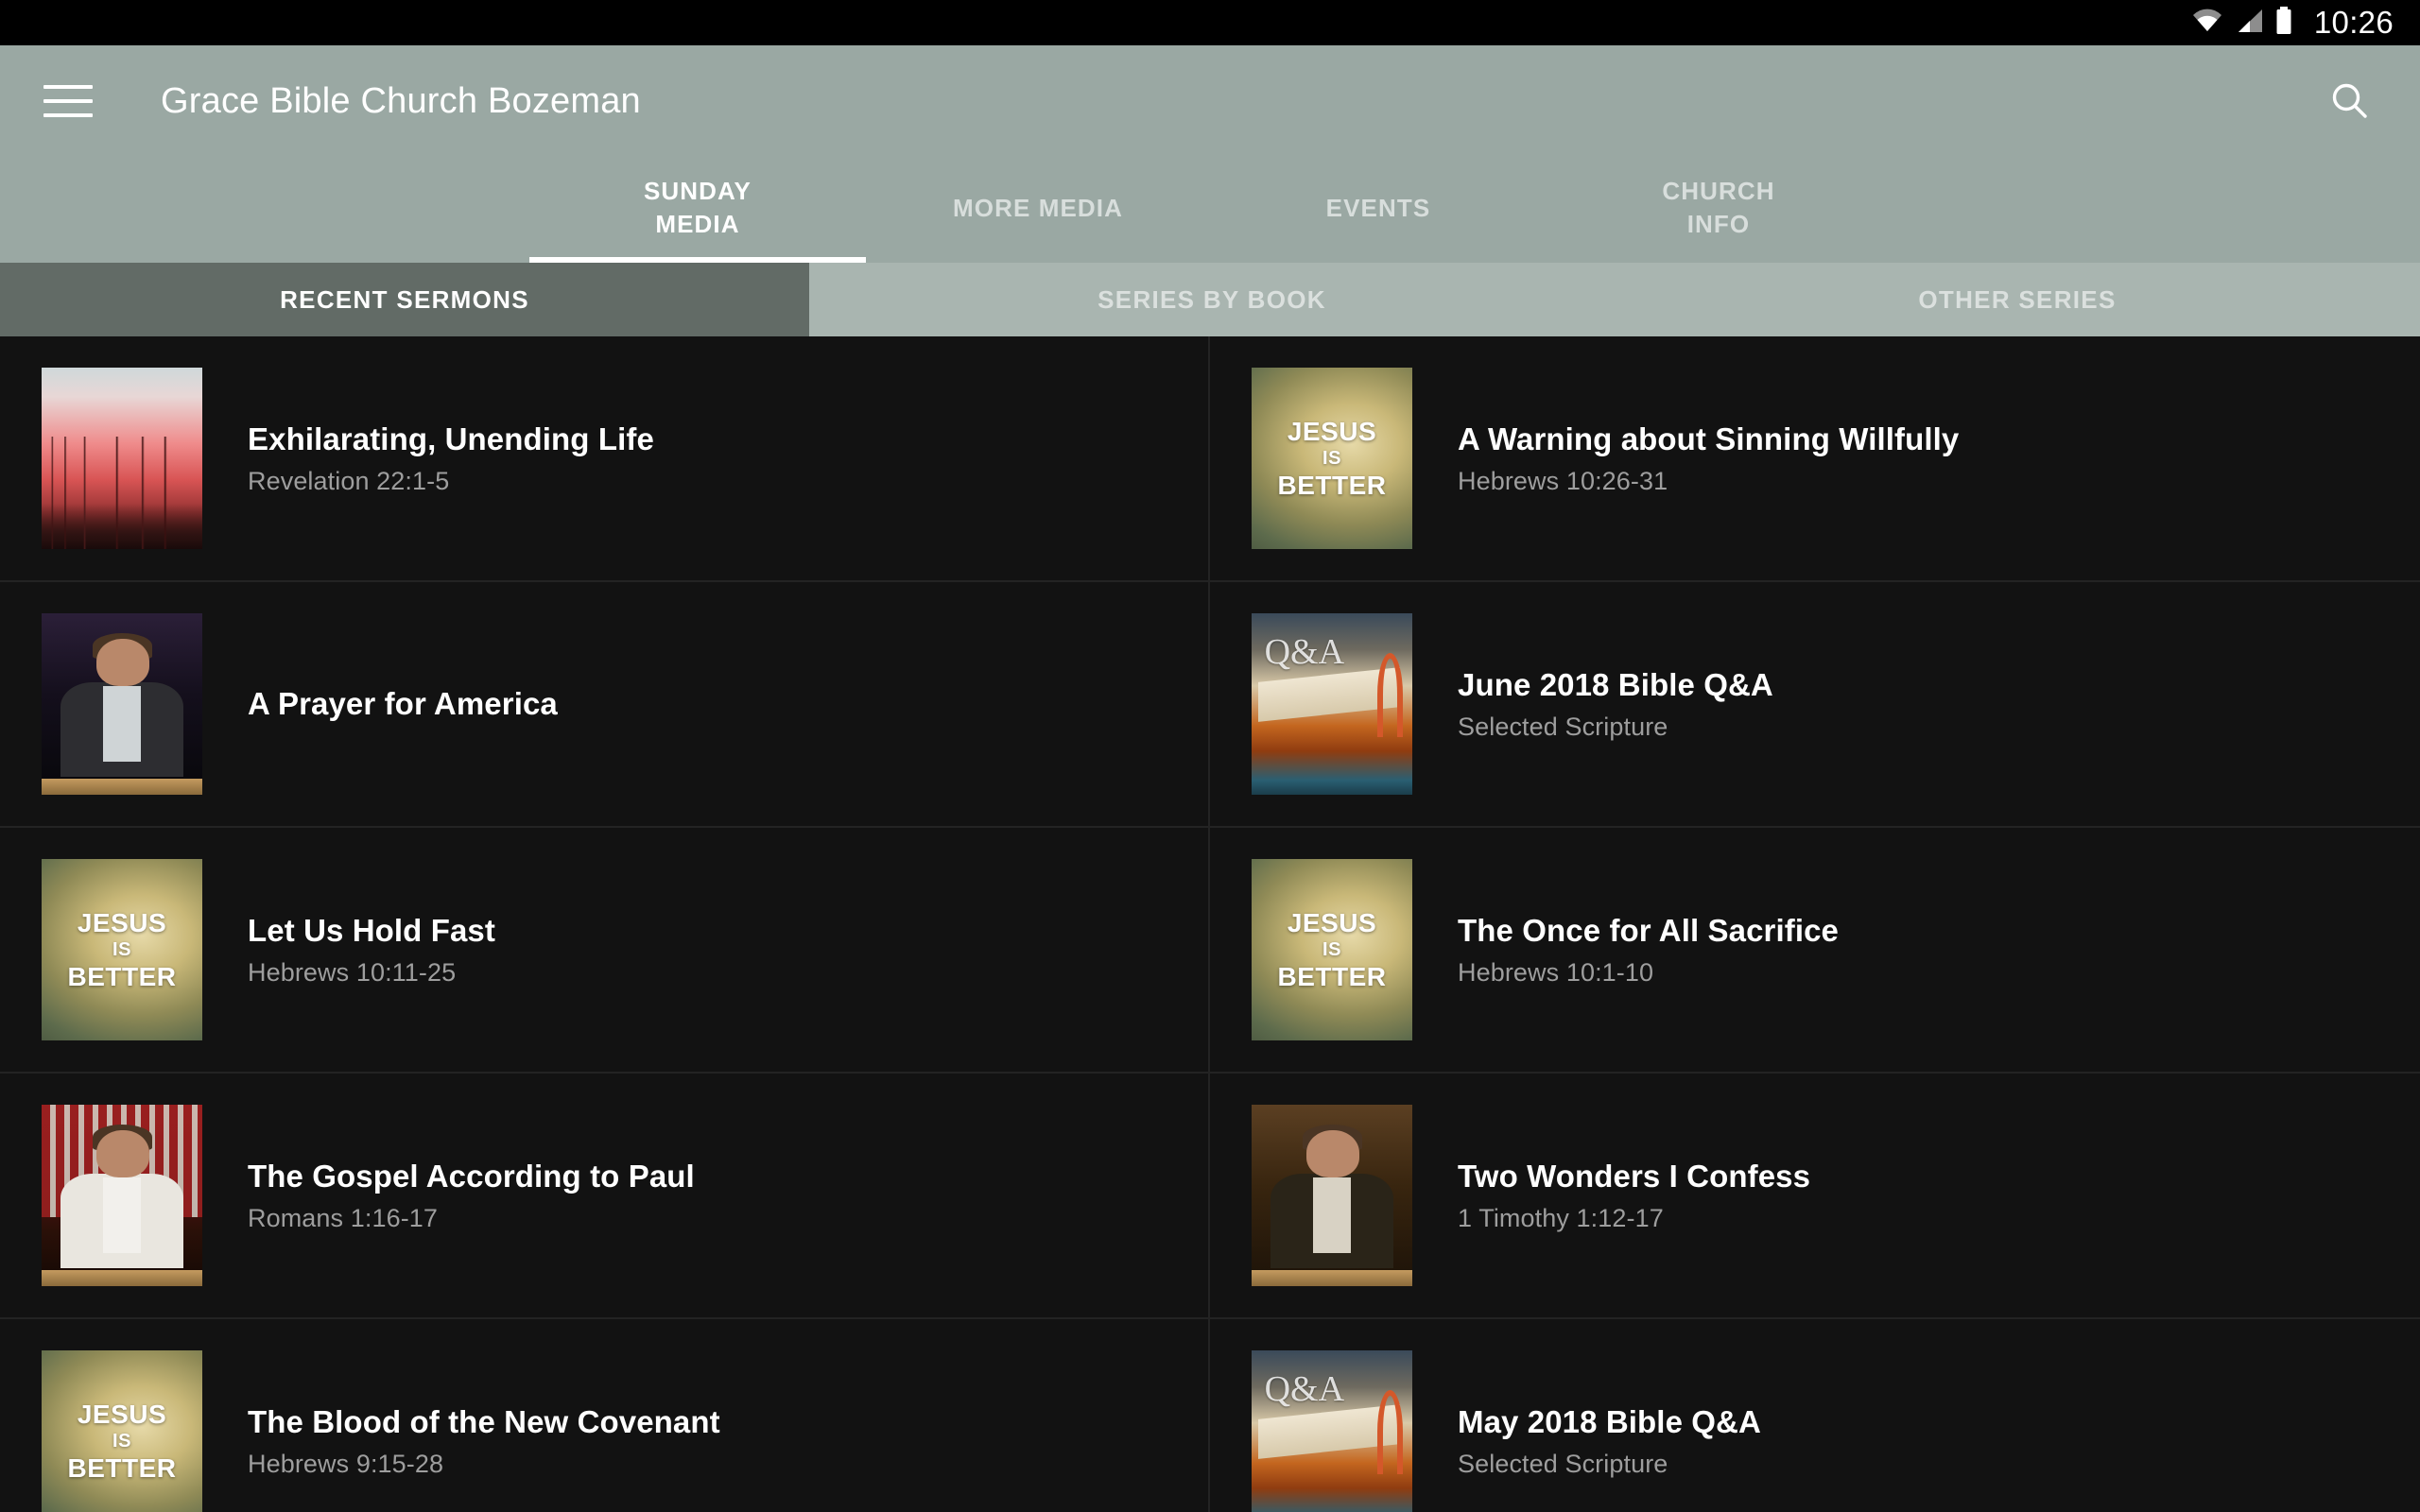 The height and width of the screenshot is (1512, 2420). Describe the element at coordinates (1210, 22) in the screenshot. I see `status-bar: 10:26` at that location.